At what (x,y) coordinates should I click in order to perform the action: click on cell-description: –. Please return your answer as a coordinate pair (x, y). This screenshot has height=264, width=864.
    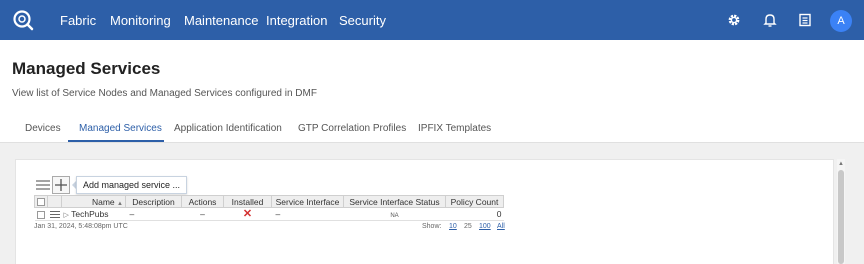
    Looking at the image, I should click on (153, 214).